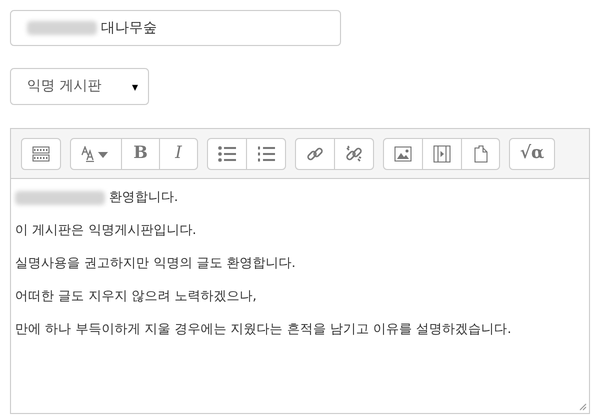 Image resolution: width=600 pixels, height=420 pixels. I want to click on toolbar-toggle-icon, so click(41, 154).